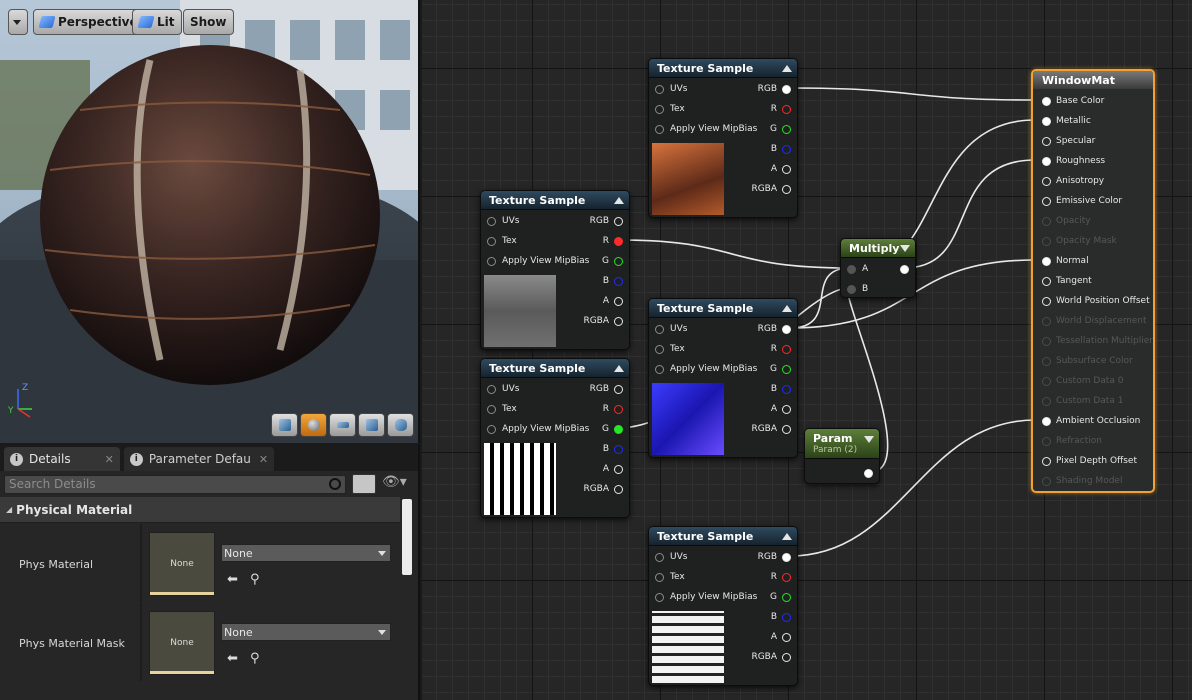  I want to click on mat-input-world-position-offset: World Position Offset, so click(1096, 301).